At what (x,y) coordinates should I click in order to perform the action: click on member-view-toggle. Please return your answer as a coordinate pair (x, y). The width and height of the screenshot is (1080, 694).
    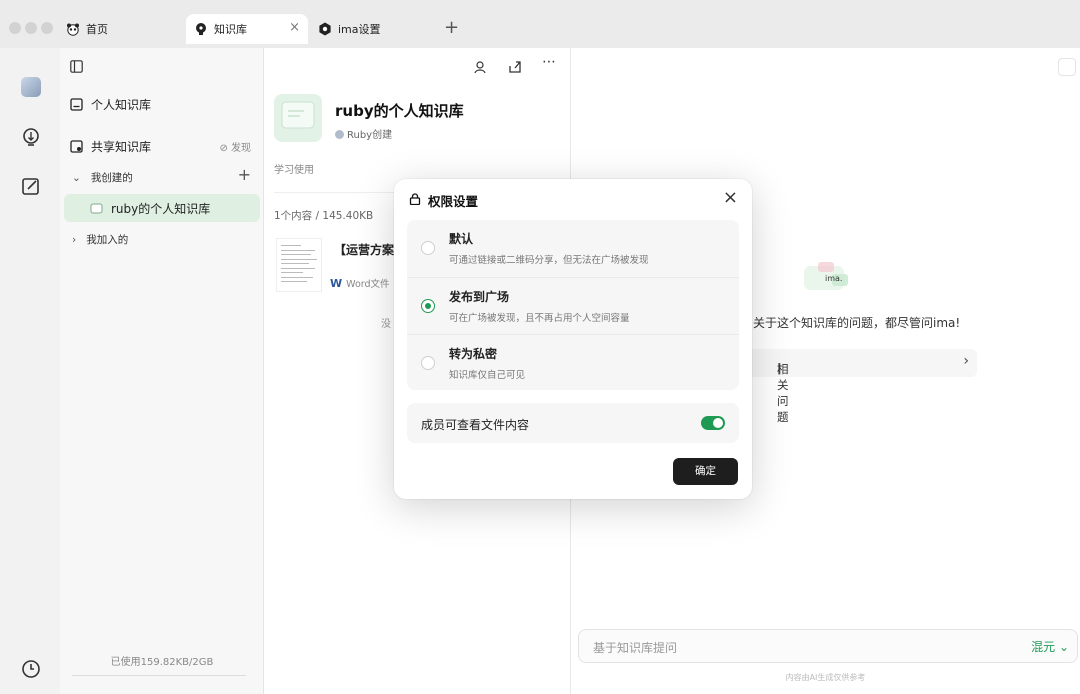
    Looking at the image, I should click on (713, 423).